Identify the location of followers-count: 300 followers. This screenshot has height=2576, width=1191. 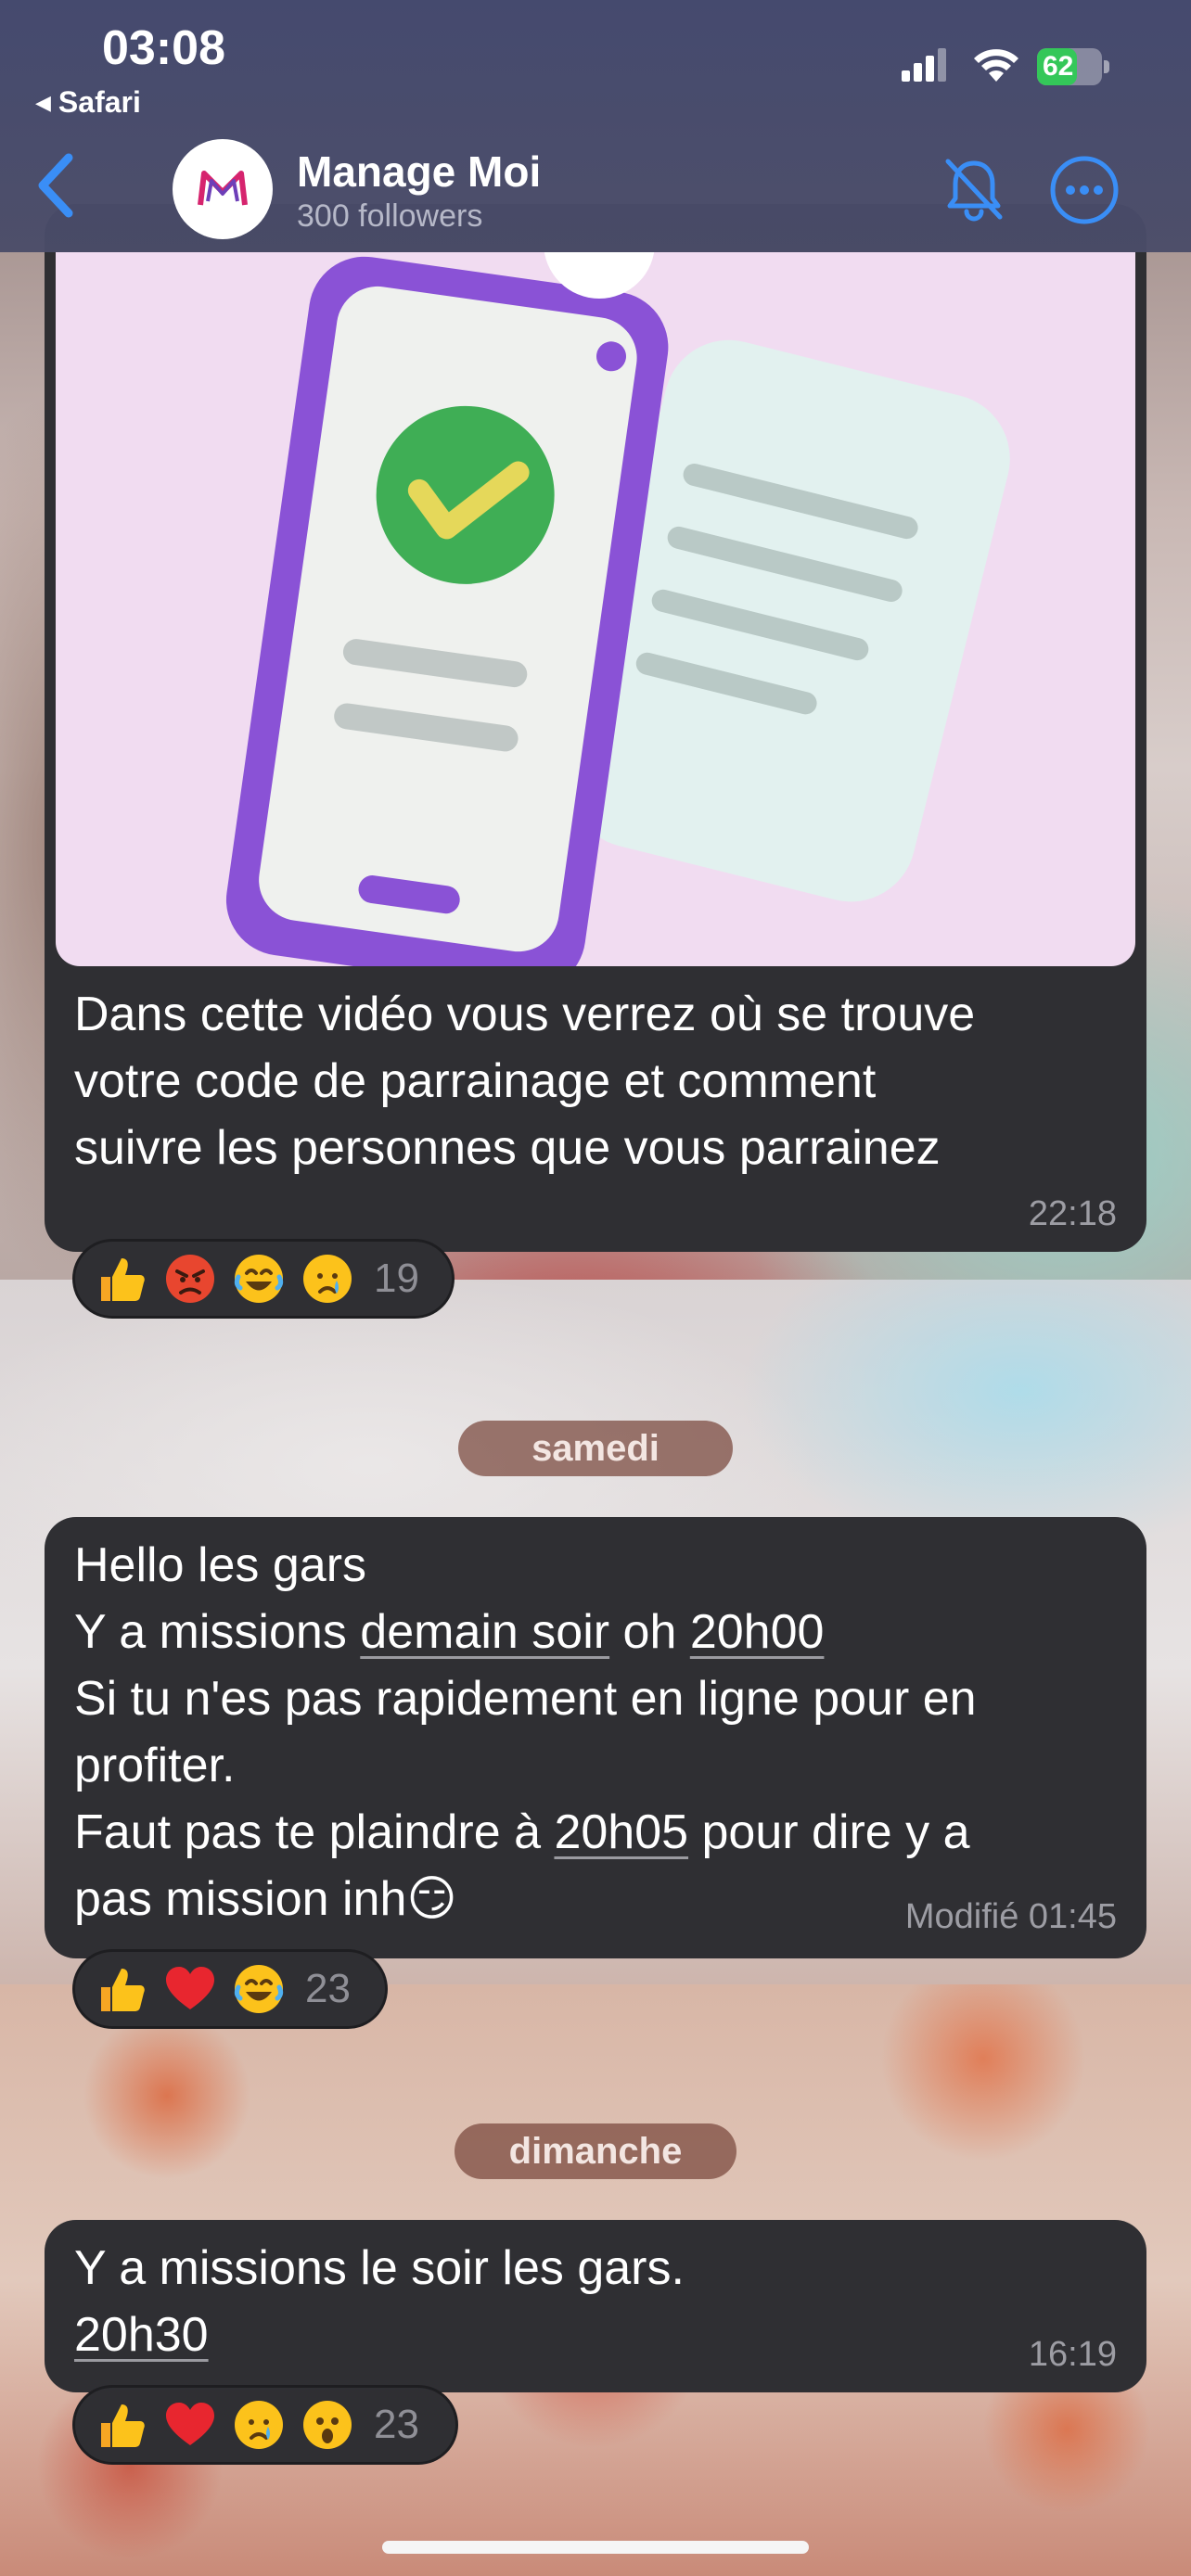
(390, 216).